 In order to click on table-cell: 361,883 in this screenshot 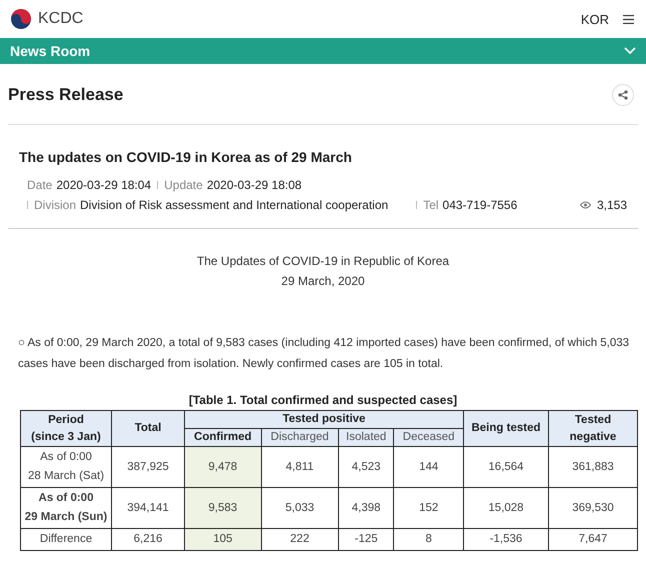, I will do `click(593, 467)`.